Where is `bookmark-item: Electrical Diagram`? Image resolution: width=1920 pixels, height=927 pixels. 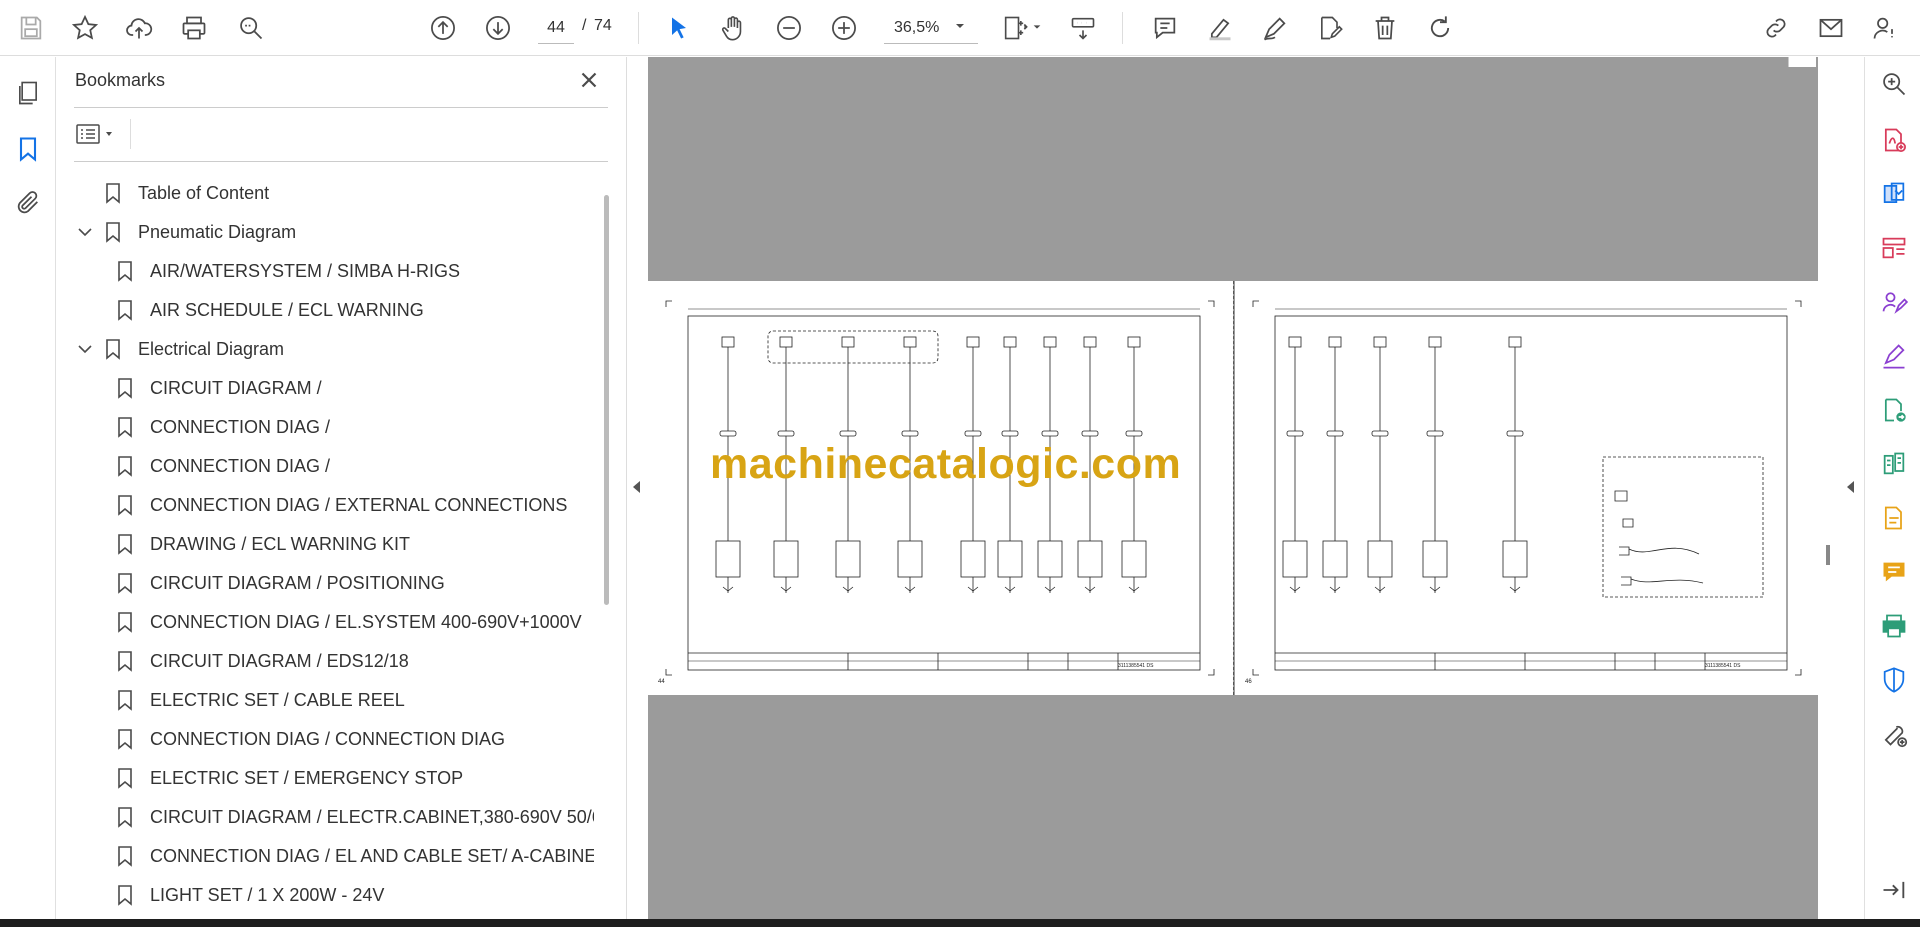 bookmark-item: Electrical Diagram is located at coordinates (180, 349).